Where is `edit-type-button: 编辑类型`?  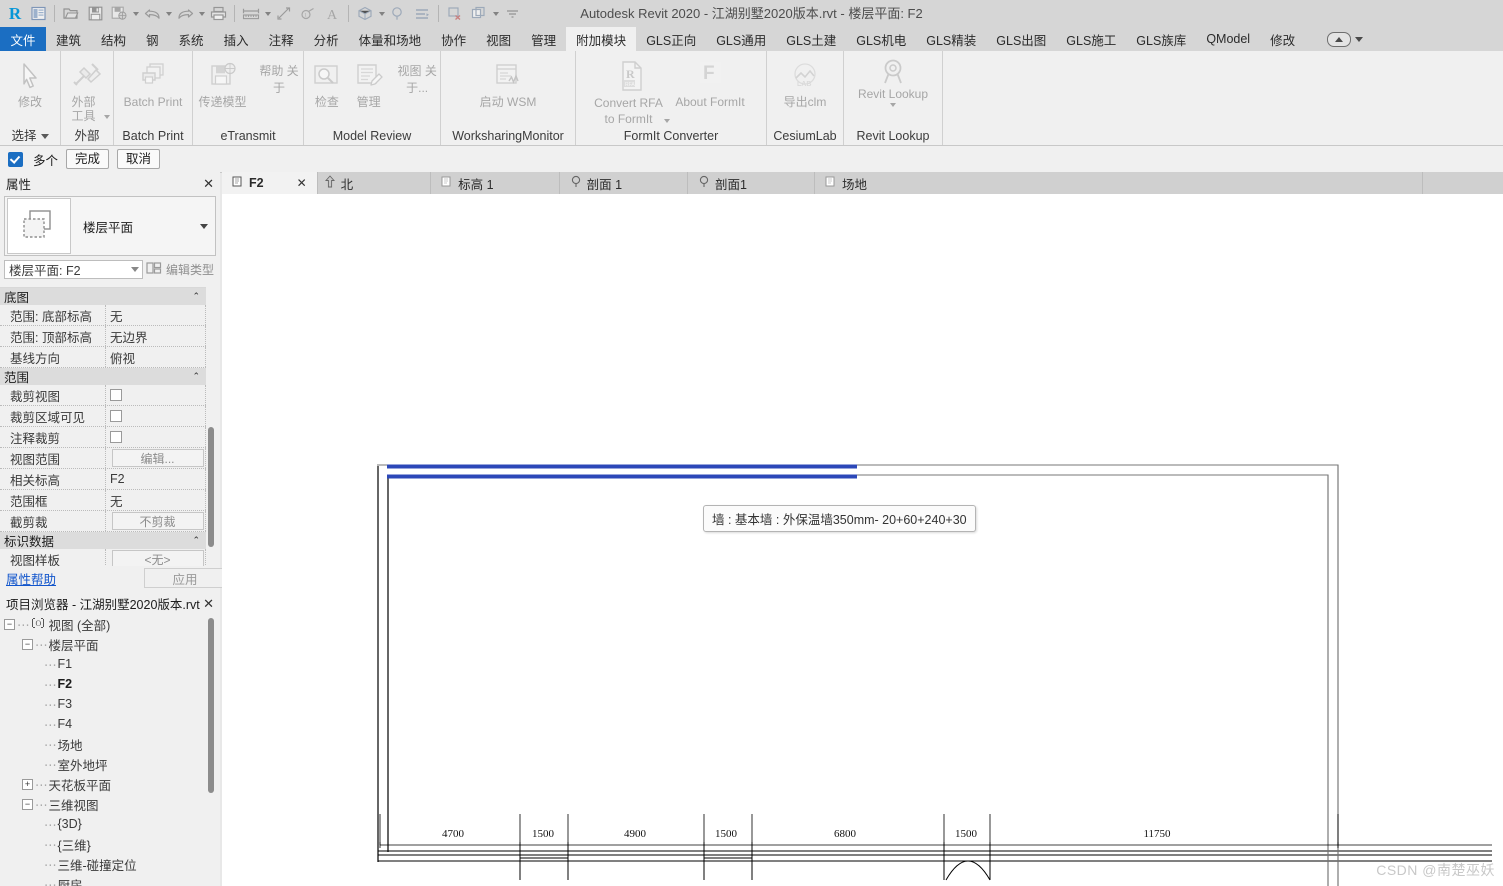
edit-type-button: 编辑类型 is located at coordinates (180, 269).